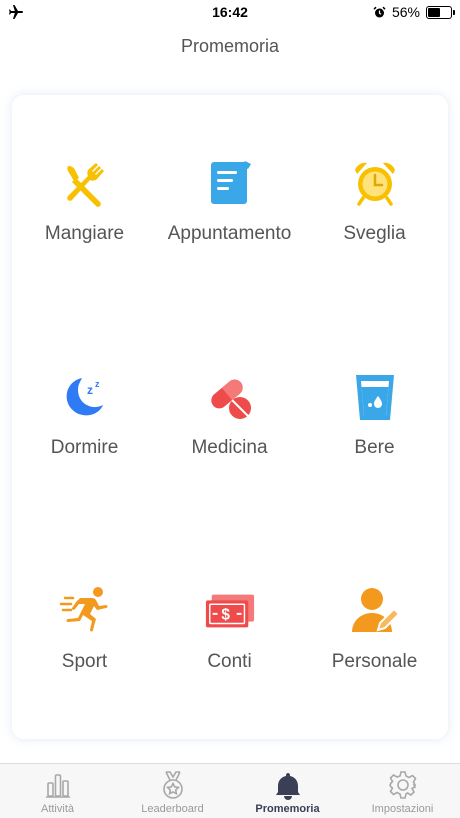  I want to click on note-icon, so click(230, 183).